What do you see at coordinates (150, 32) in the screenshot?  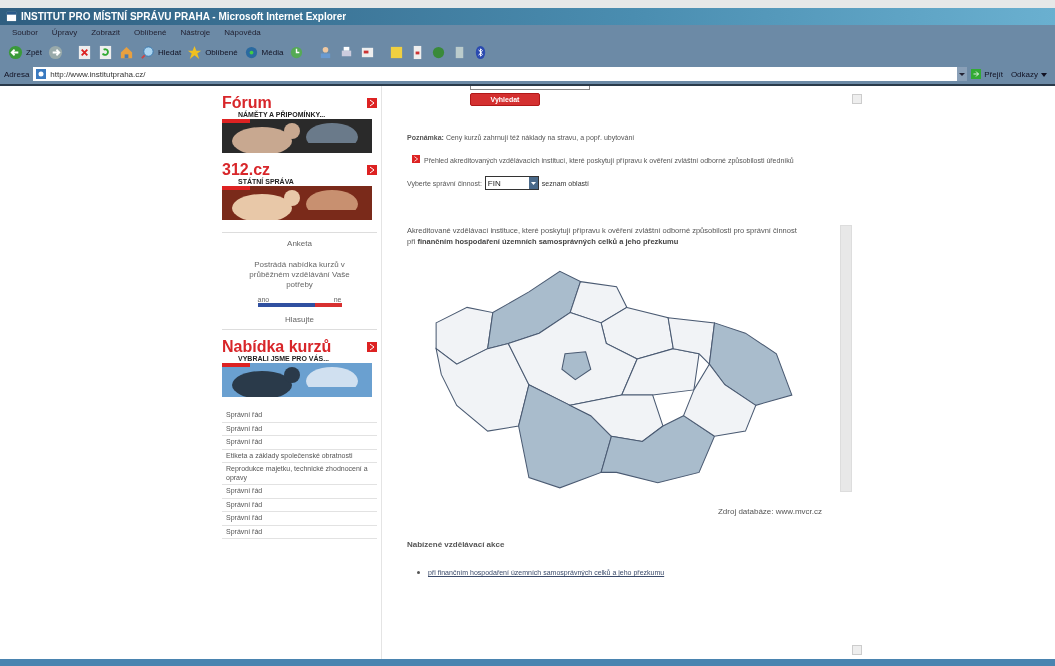 I see `menu-item: Oblíbené` at bounding box center [150, 32].